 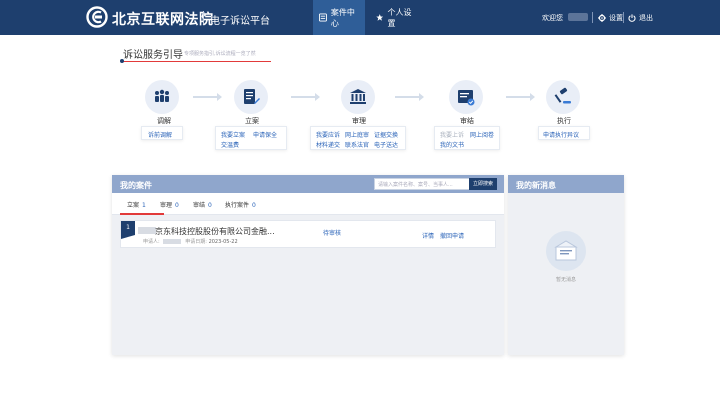 What do you see at coordinates (136, 185) in the screenshot?
I see `my-cases-title: 我的案件` at bounding box center [136, 185].